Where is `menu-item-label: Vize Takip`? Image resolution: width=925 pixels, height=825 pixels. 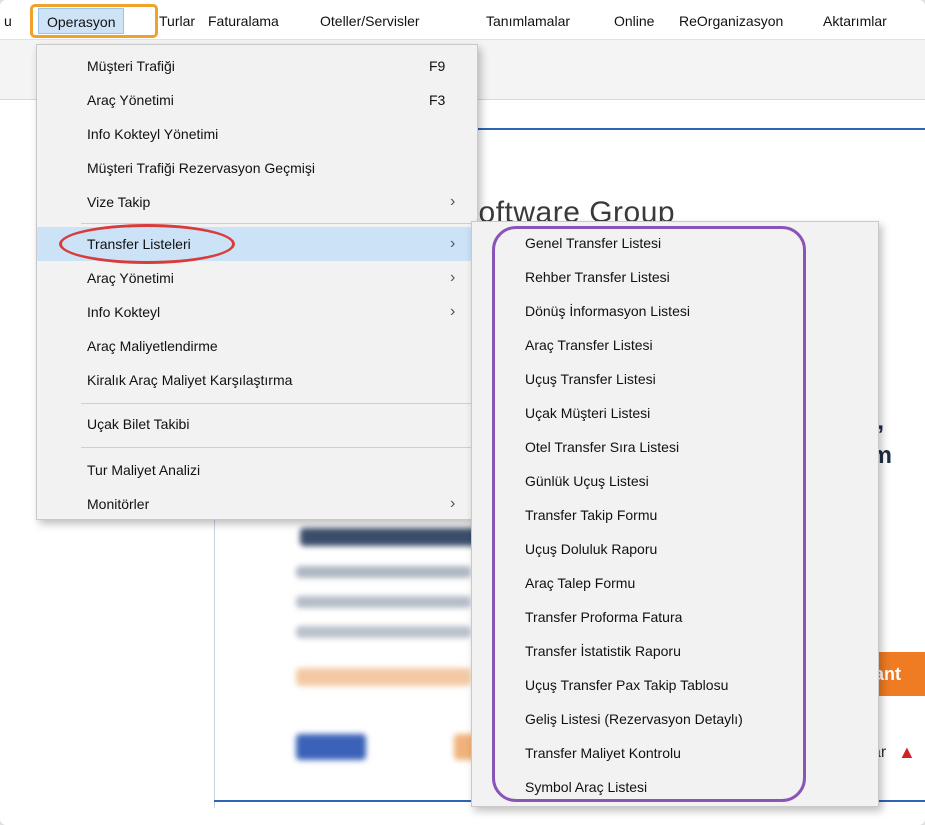 menu-item-label: Vize Takip is located at coordinates (119, 202).